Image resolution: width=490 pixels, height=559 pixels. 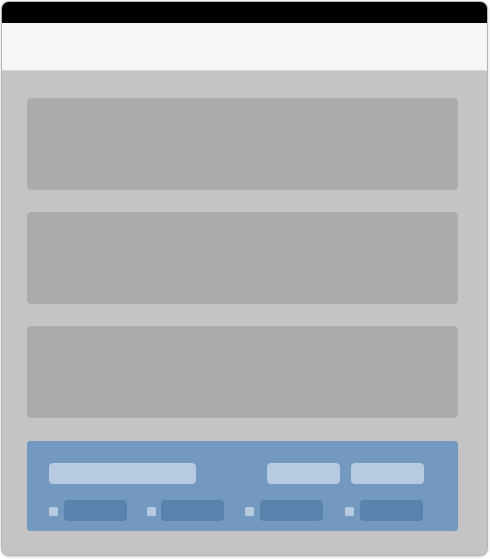 I want to click on wide-input-field, so click(x=122, y=473).